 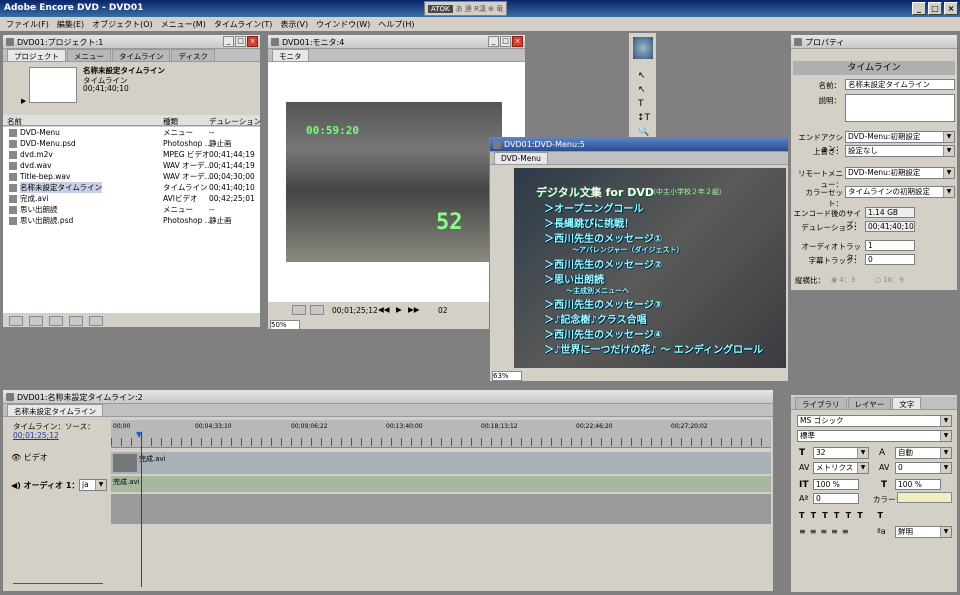 I want to click on font-select: MS ゴシック, so click(x=874, y=421).